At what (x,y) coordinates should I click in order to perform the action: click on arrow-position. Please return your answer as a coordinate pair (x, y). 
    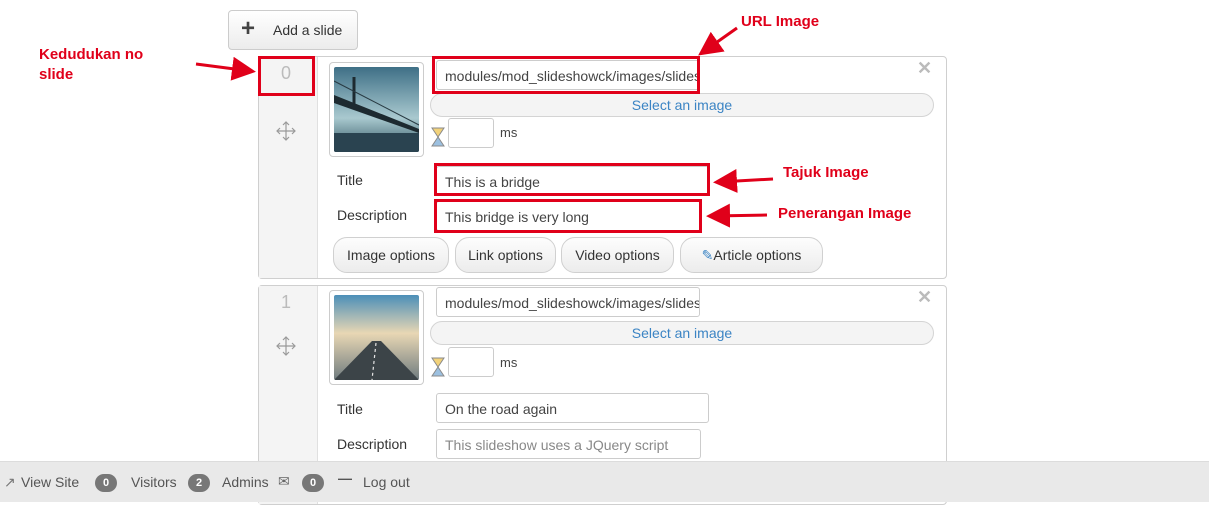
    Looking at the image, I should click on (225, 68).